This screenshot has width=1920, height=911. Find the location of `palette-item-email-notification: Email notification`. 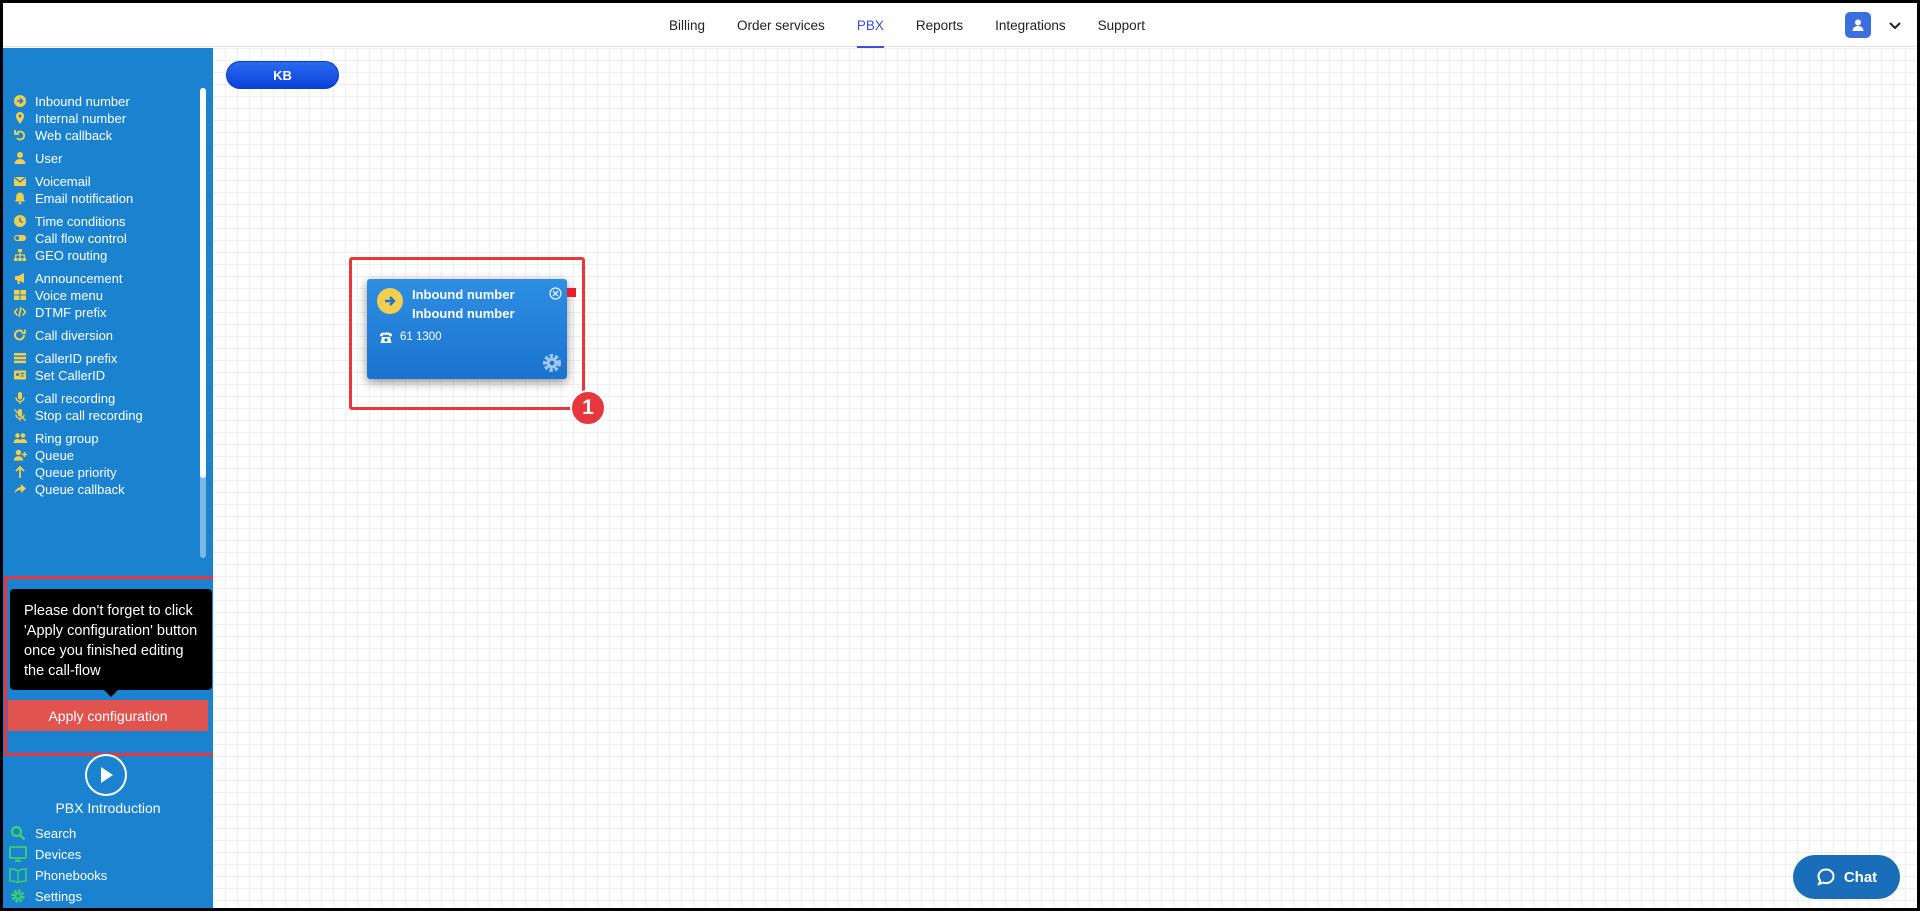

palette-item-email-notification: Email notification is located at coordinates (73, 198).